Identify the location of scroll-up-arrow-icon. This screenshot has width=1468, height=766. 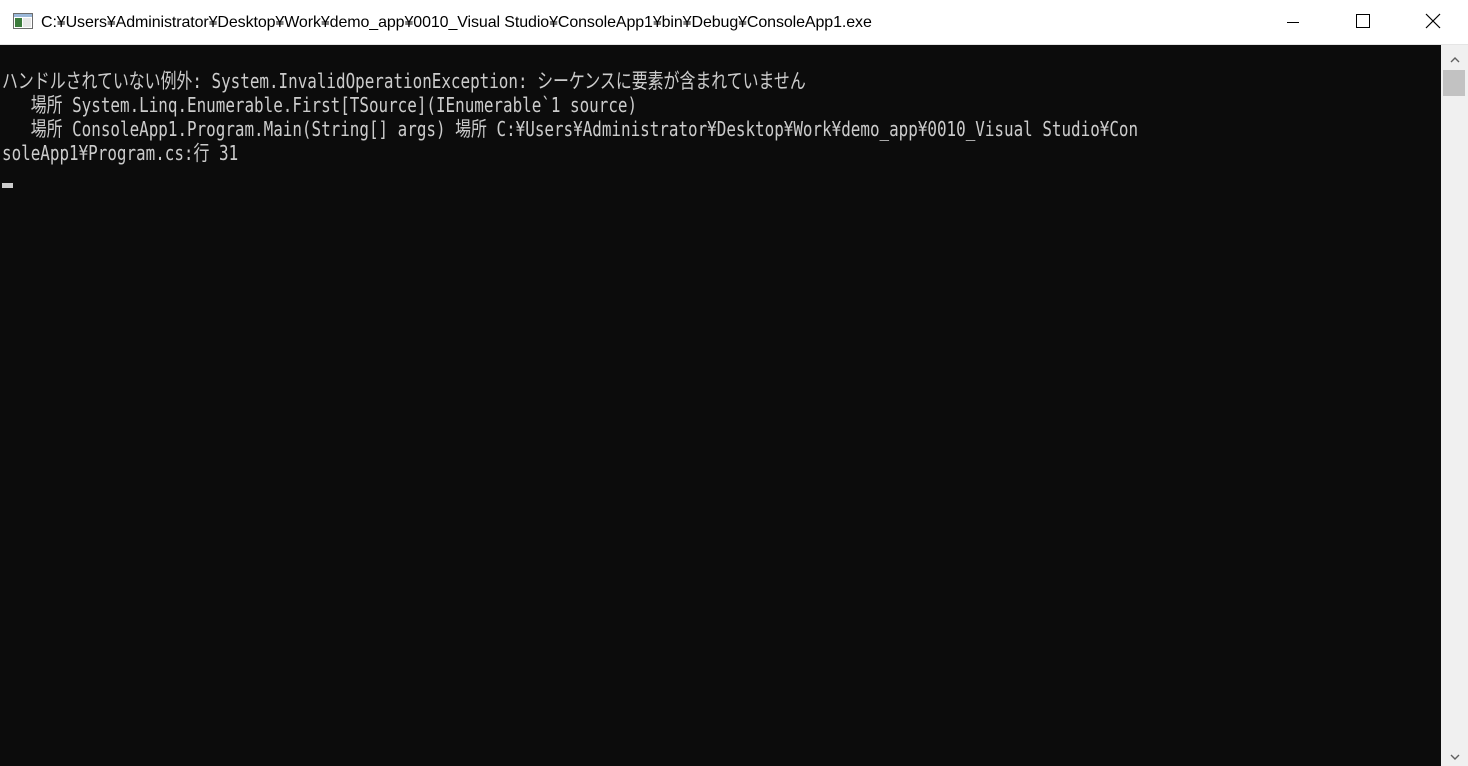
(1455, 57).